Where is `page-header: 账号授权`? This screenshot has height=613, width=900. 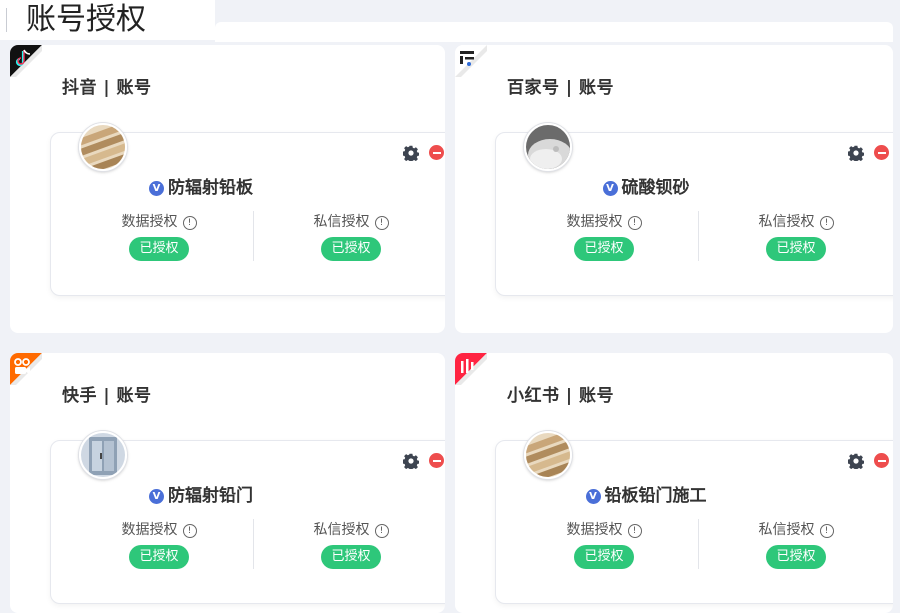
page-header: 账号授权 is located at coordinates (107, 20).